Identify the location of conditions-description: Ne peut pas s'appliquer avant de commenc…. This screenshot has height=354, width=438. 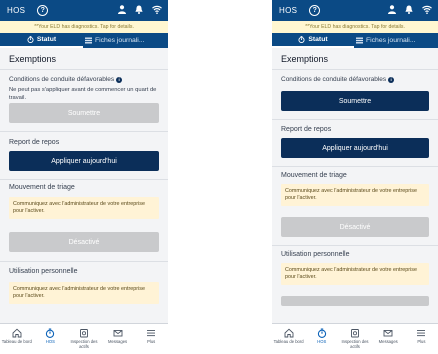
(83, 94).